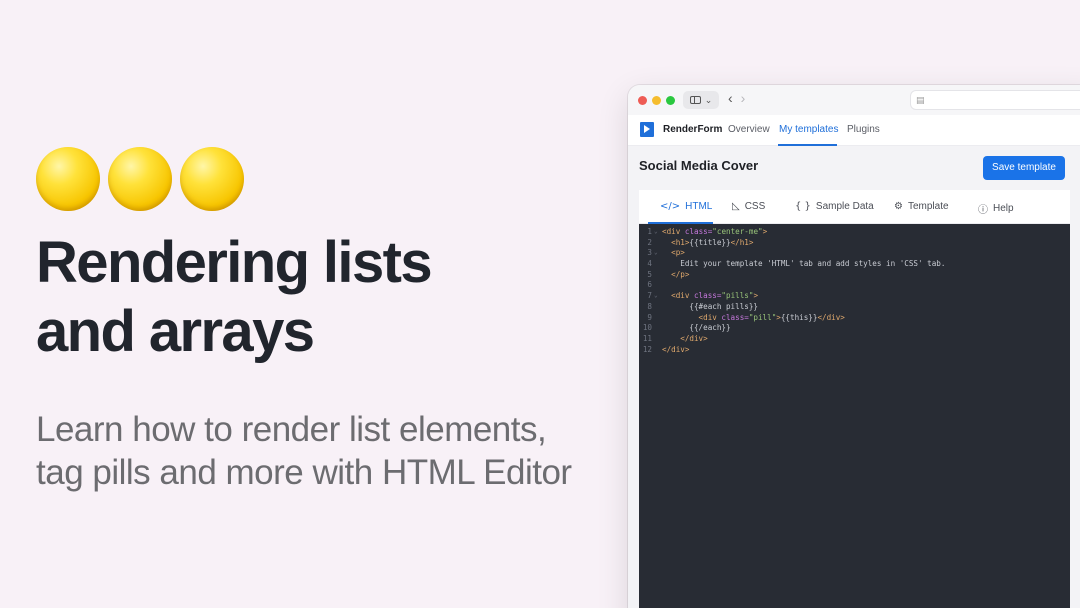 Image resolution: width=1080 pixels, height=608 pixels. What do you see at coordinates (680, 274) in the screenshot?
I see `code-token: </p>` at bounding box center [680, 274].